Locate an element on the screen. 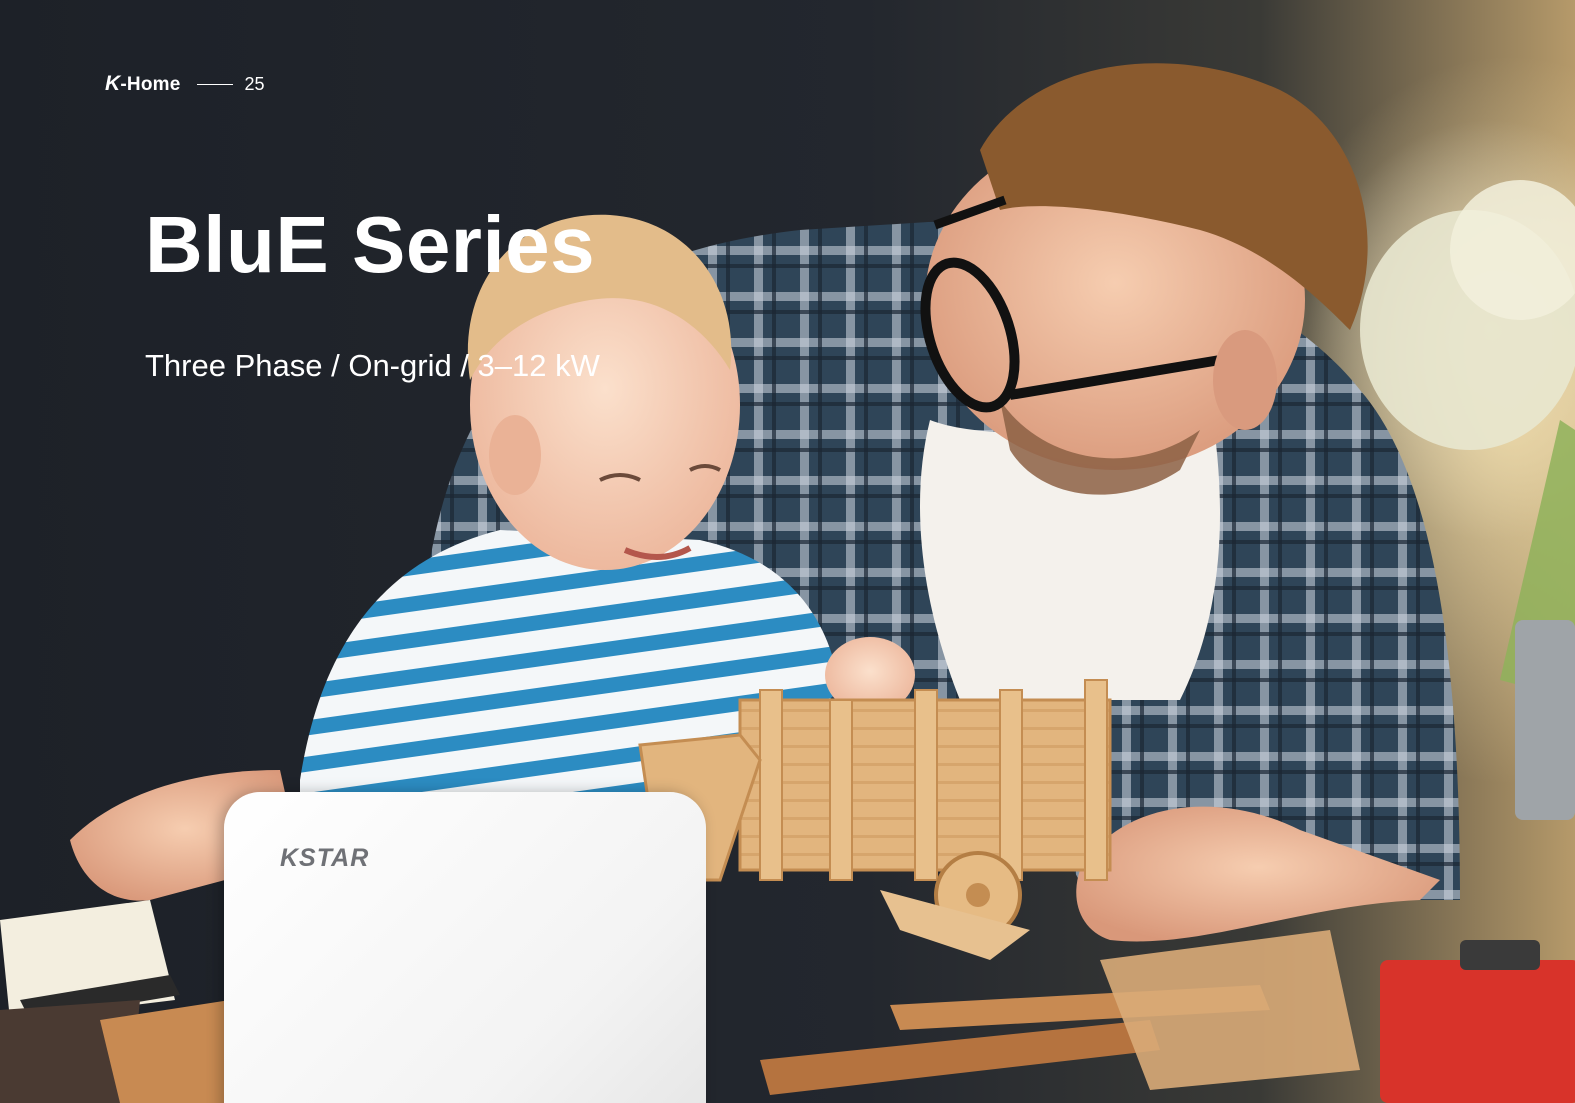 The width and height of the screenshot is (1575, 1103). page-title: BluE Series is located at coordinates (370, 244).